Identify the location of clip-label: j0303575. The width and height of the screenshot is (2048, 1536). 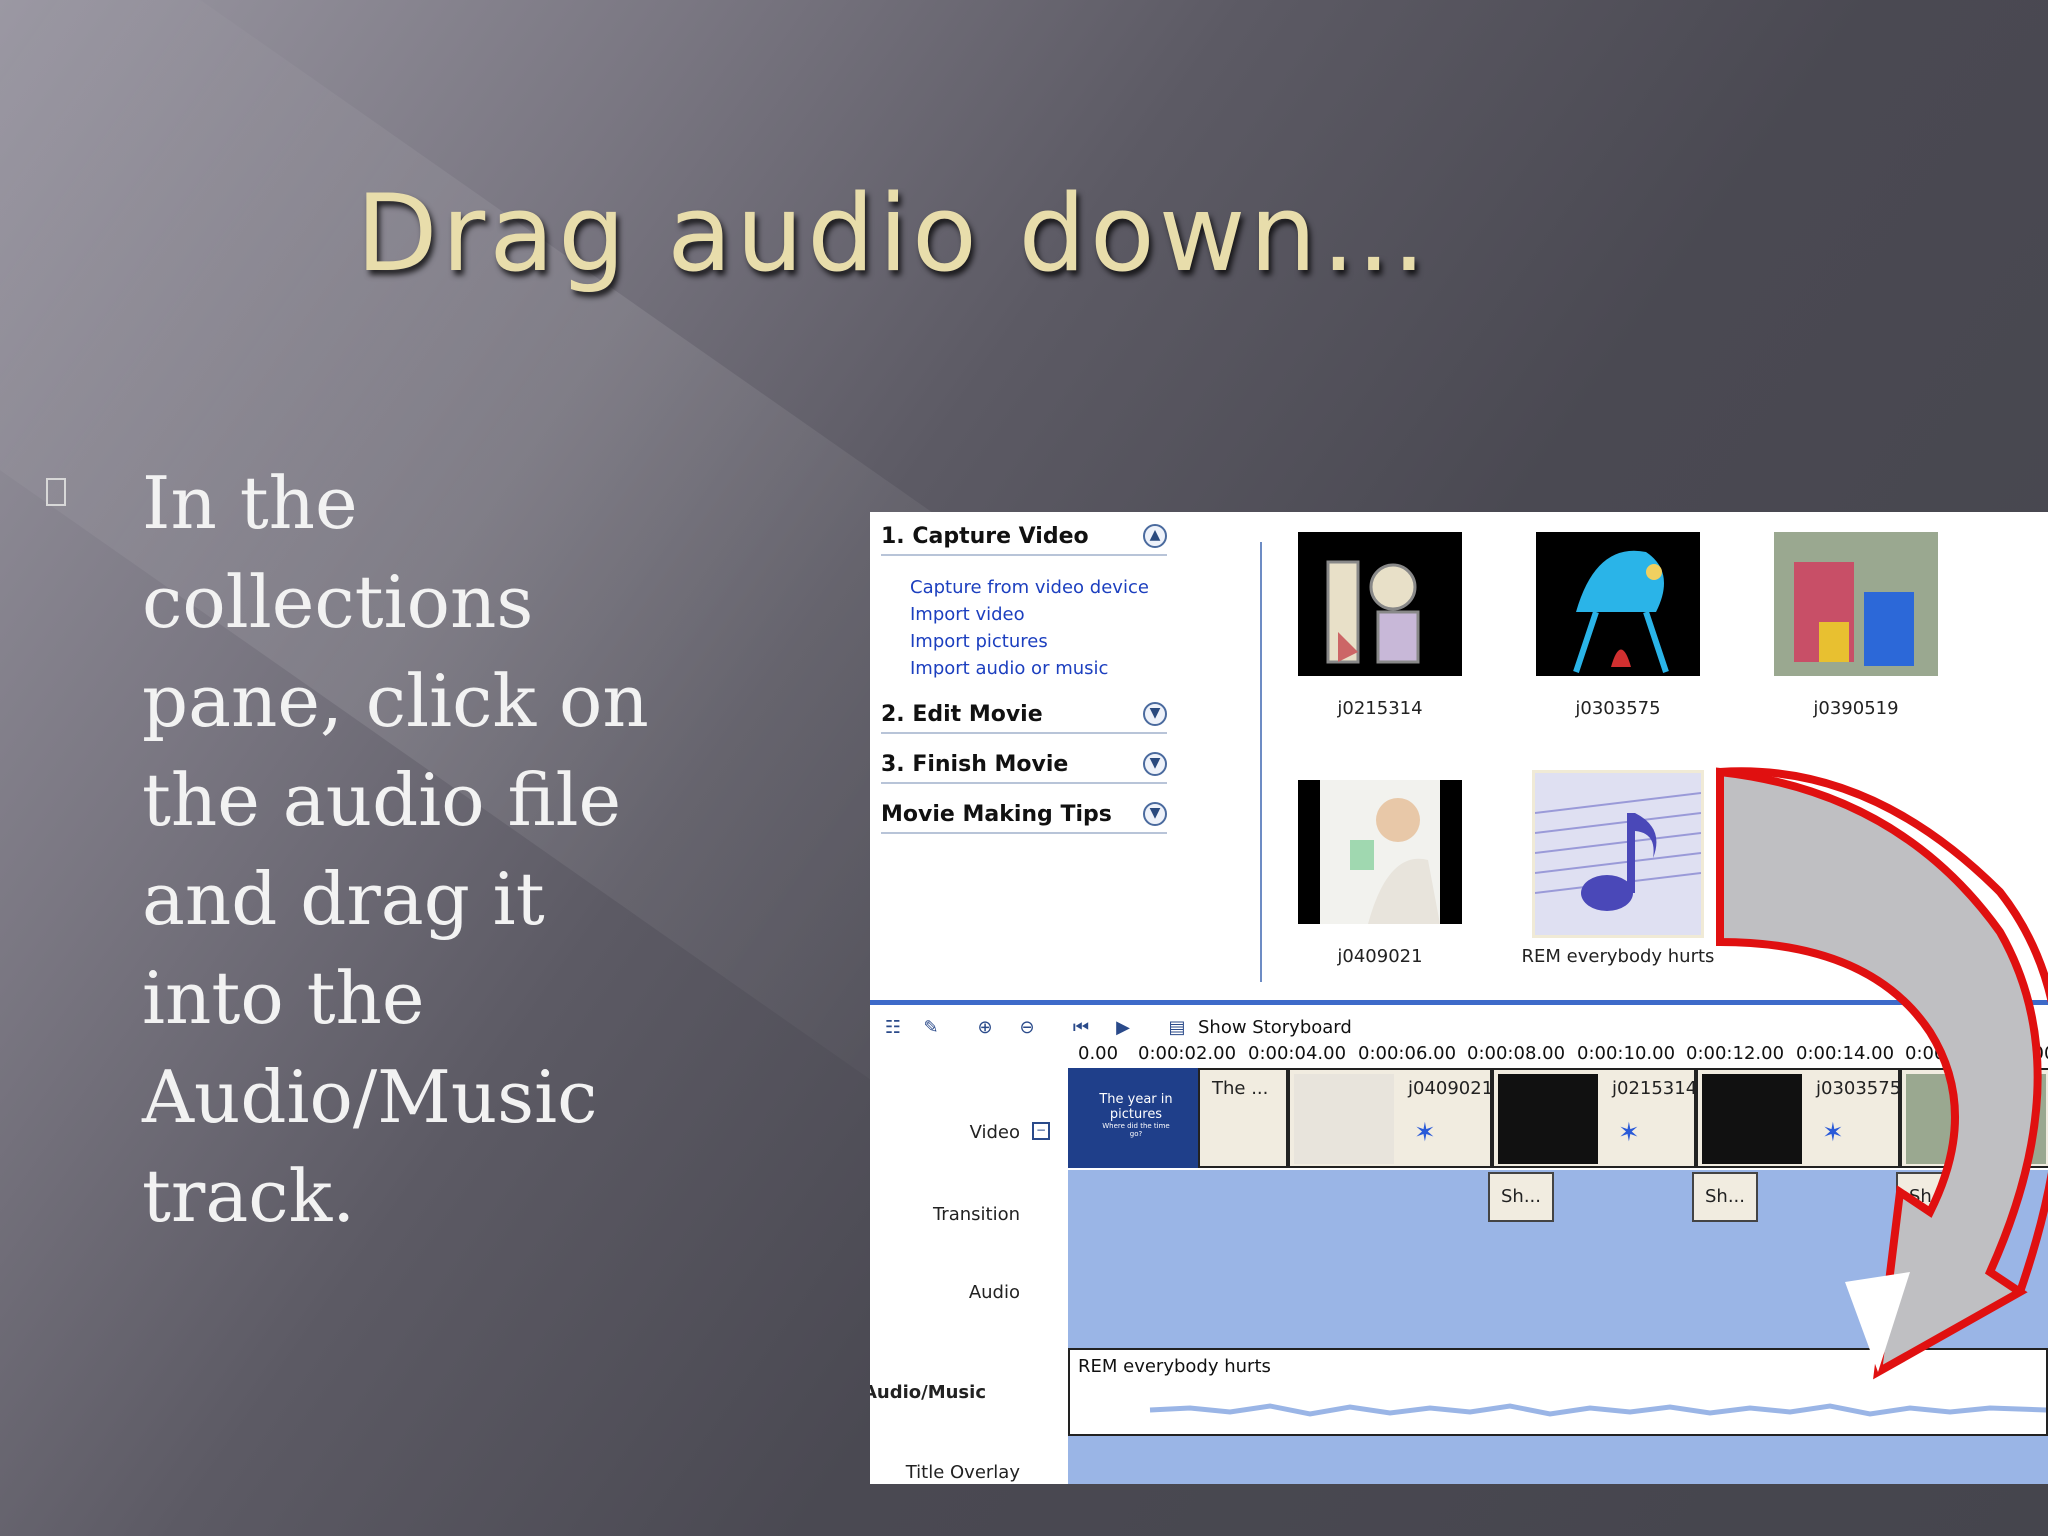
(1859, 1088).